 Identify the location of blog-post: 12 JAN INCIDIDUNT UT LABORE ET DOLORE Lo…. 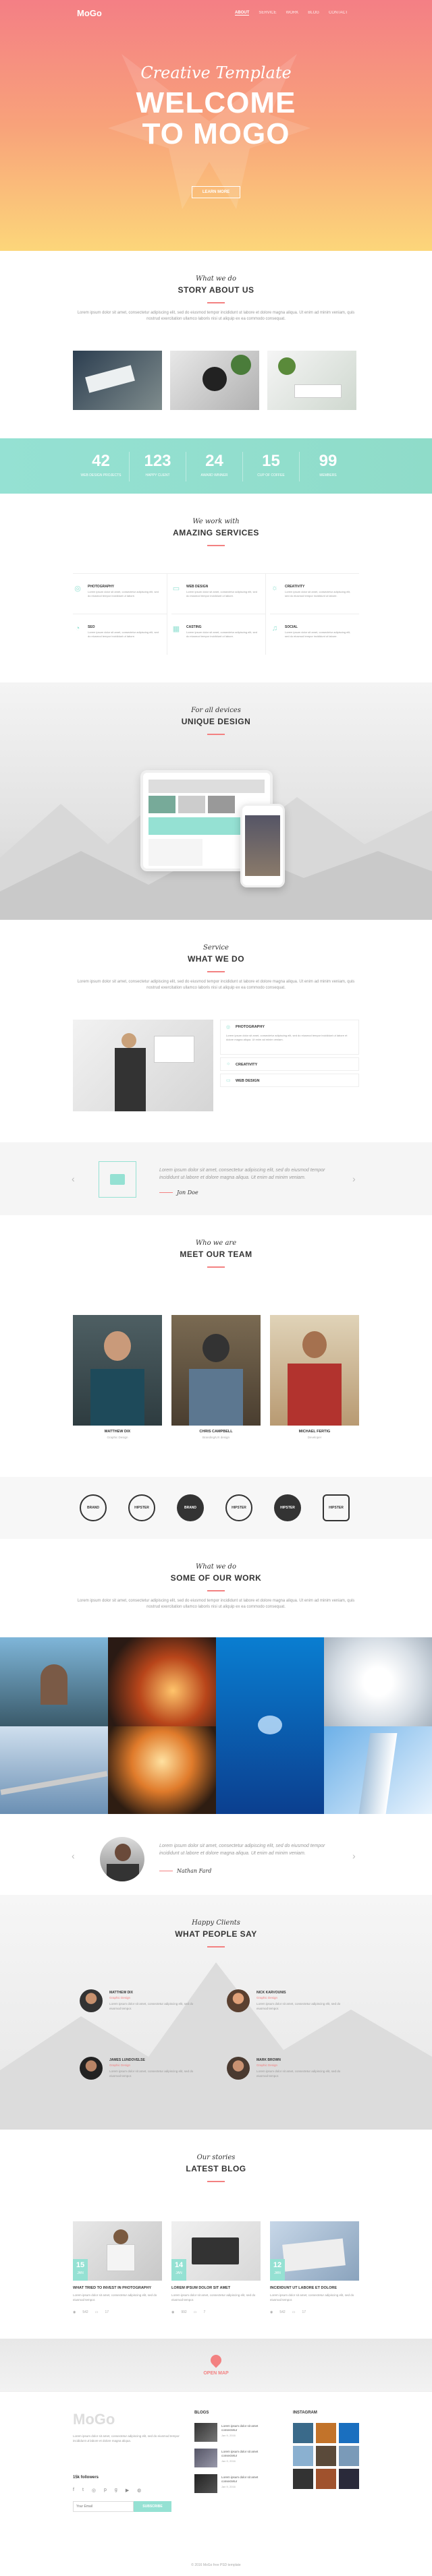
(314, 2272).